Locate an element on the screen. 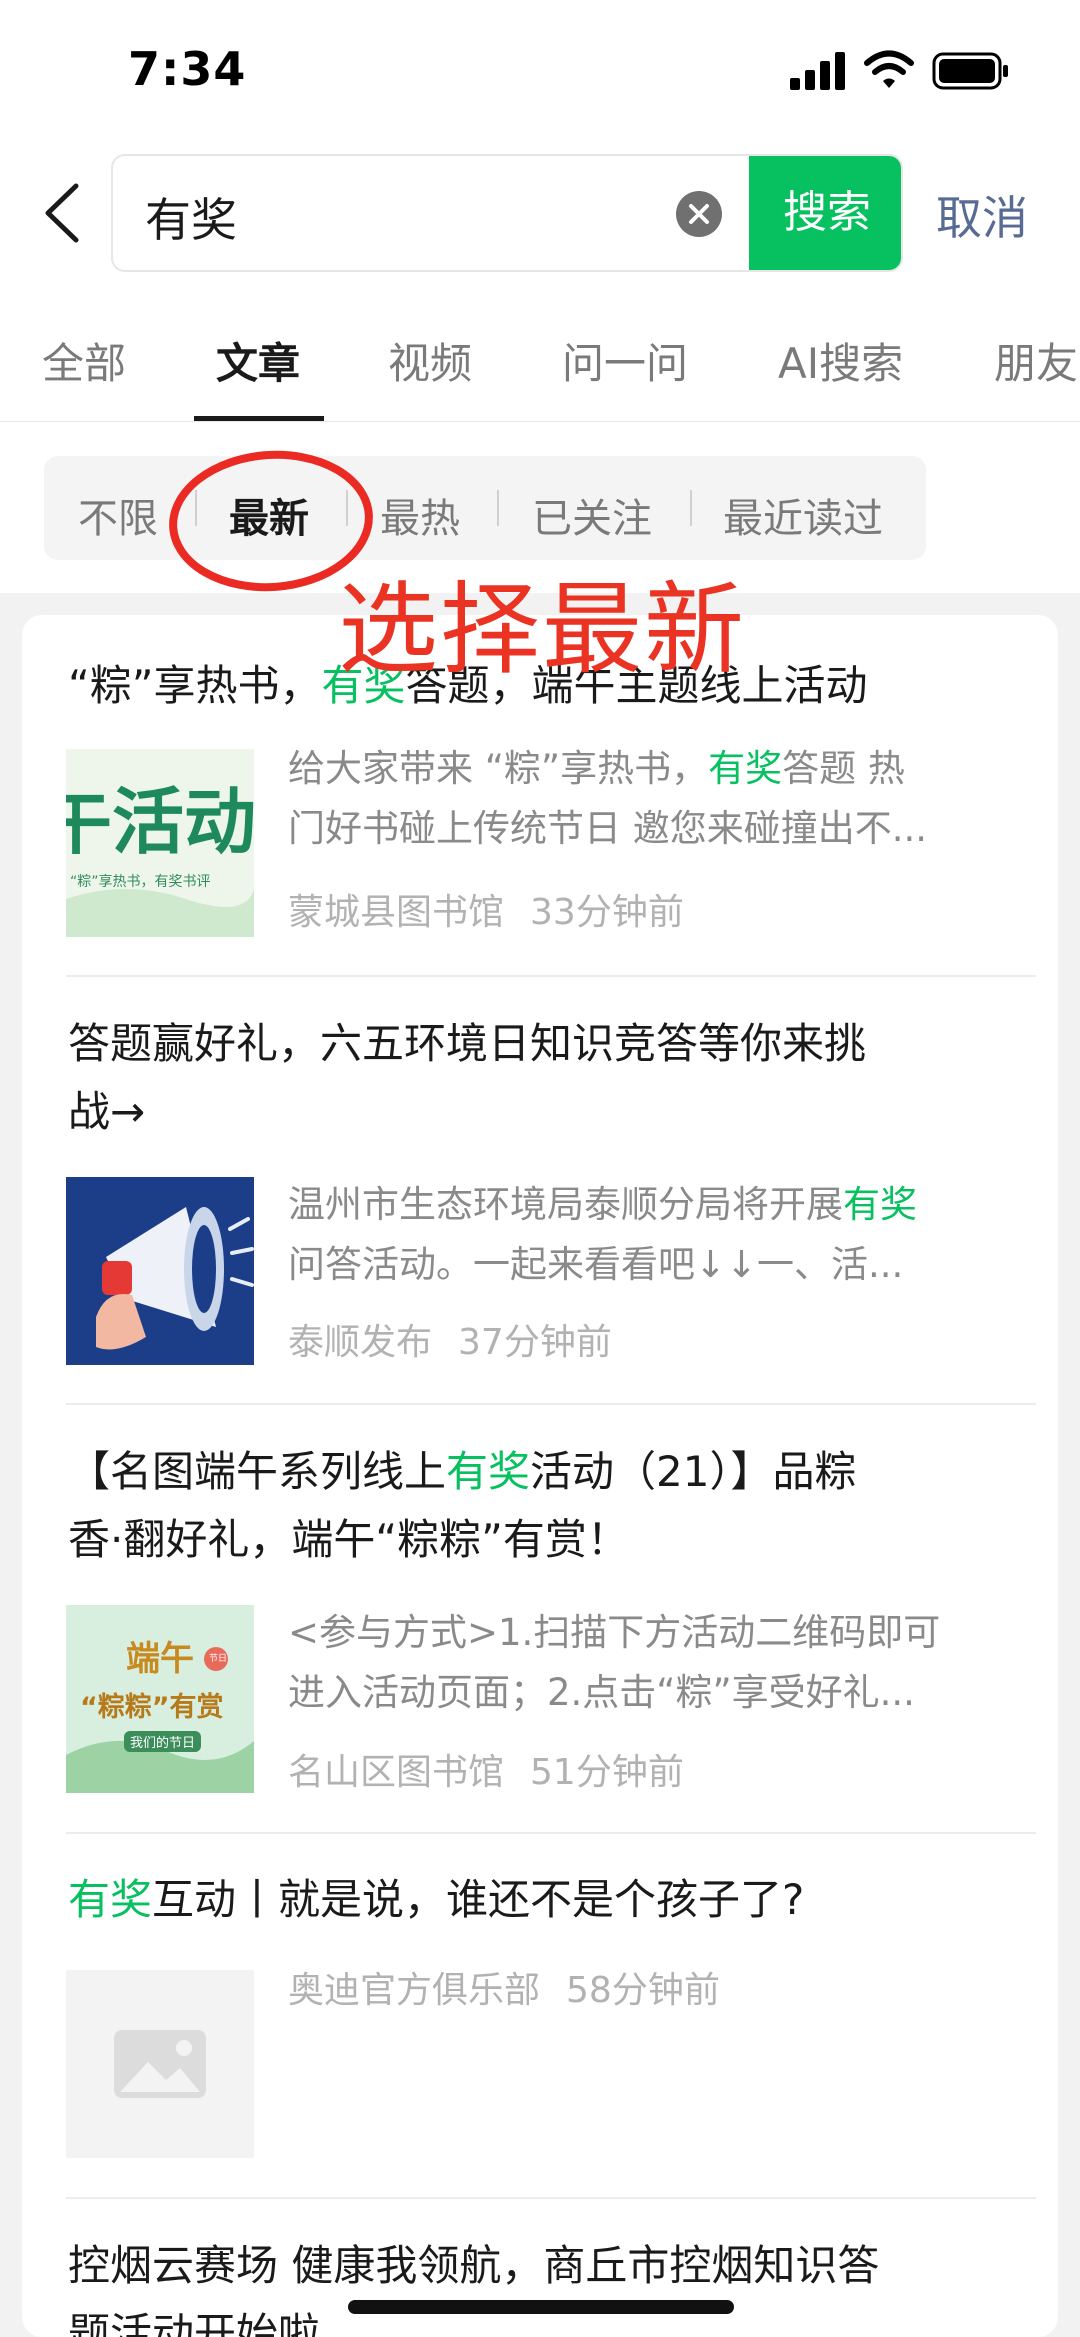 The width and height of the screenshot is (1080, 2337). result-thumbnail: 端午 节日 “粽粽”有赏 我们的节日 is located at coordinates (160, 1699).